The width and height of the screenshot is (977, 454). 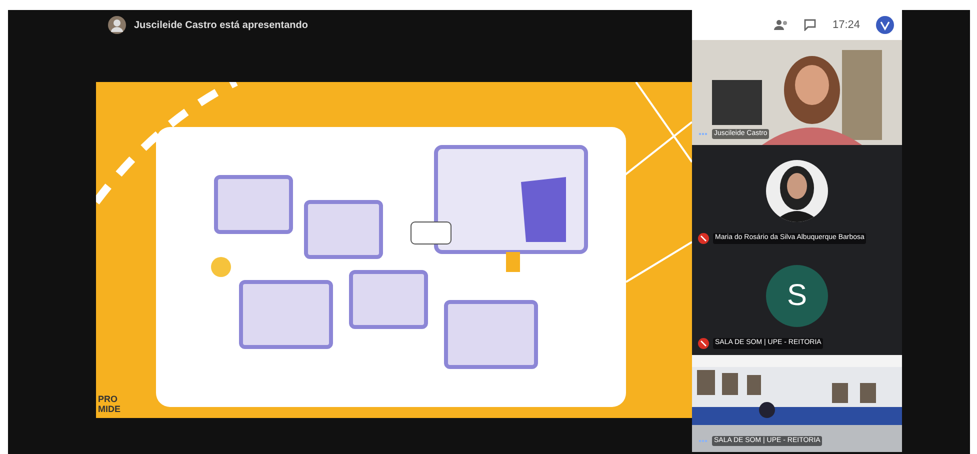 I want to click on clock-time: 17:24, so click(x=846, y=25).